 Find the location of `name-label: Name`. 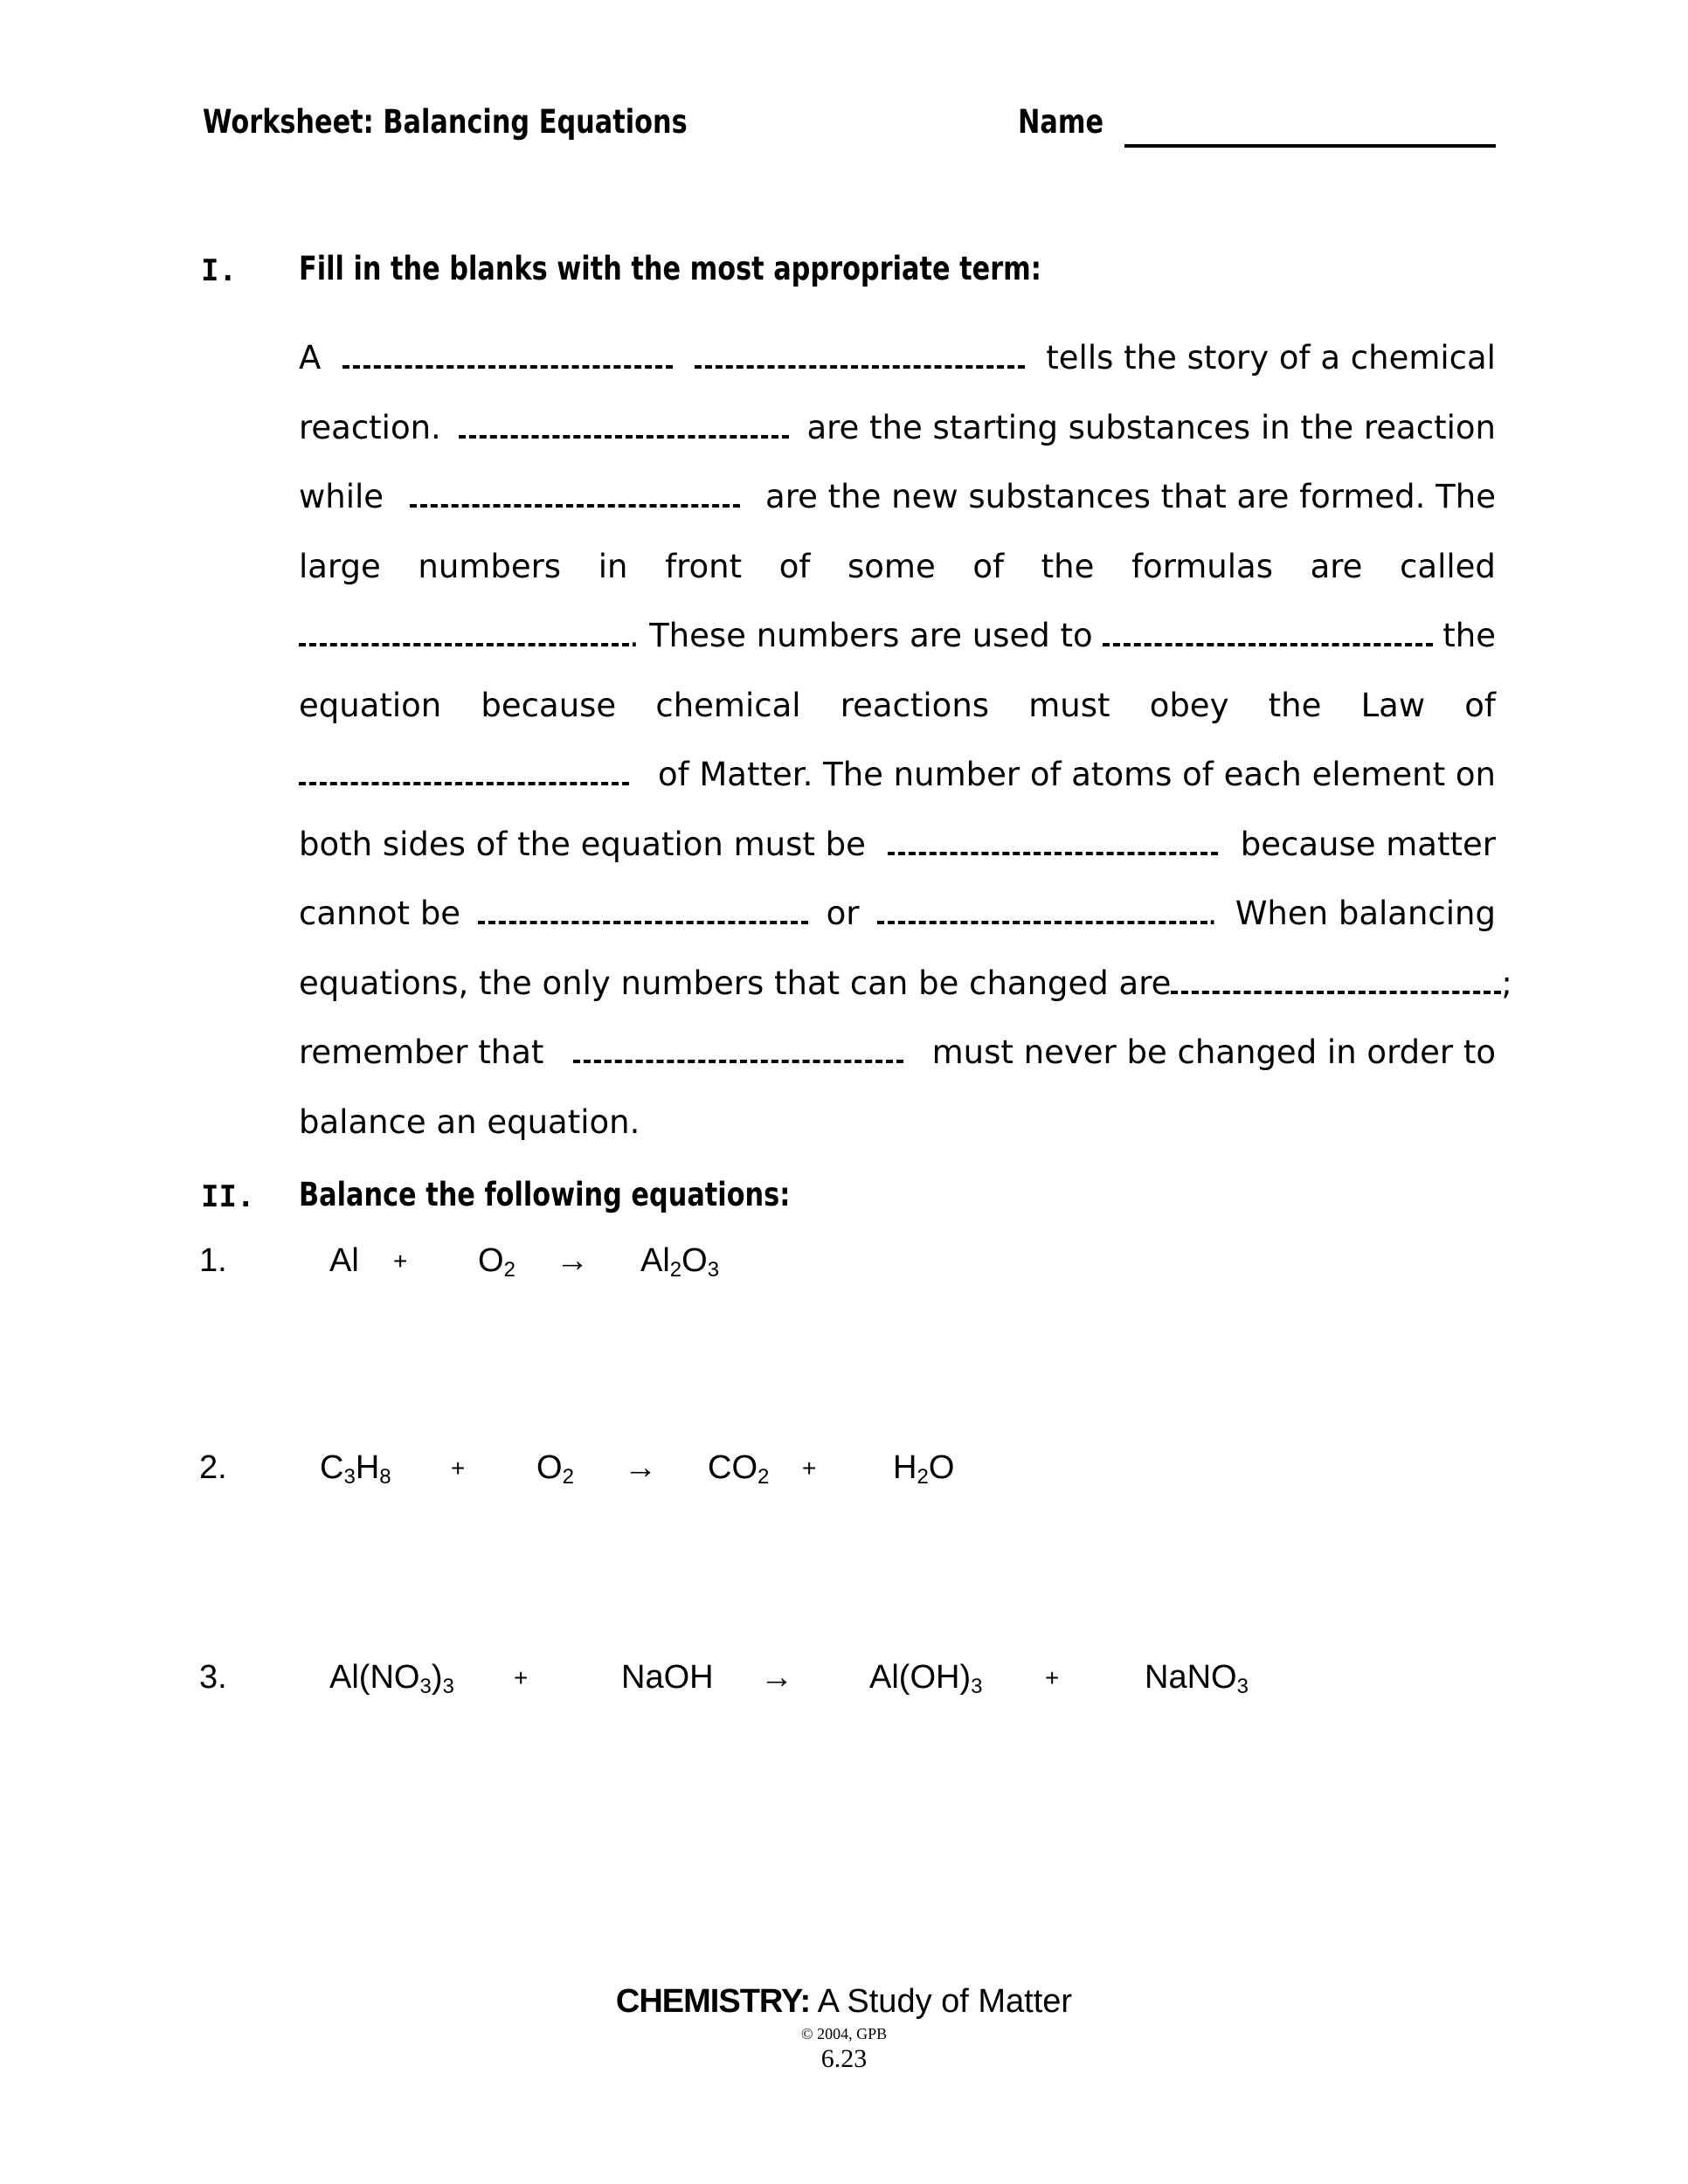

name-label: Name is located at coordinates (1061, 122).